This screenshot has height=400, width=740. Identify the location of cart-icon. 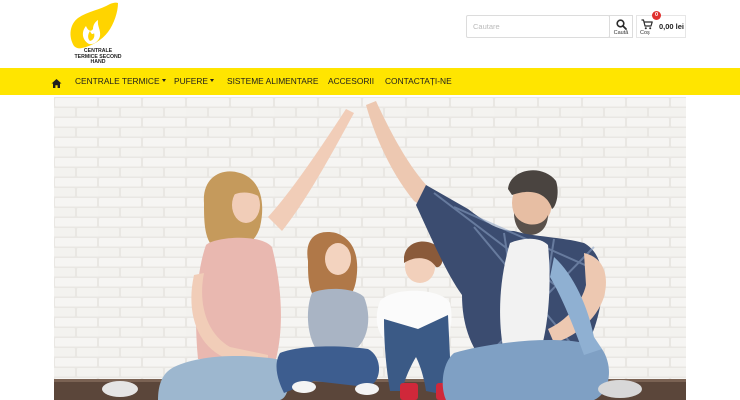
(647, 24).